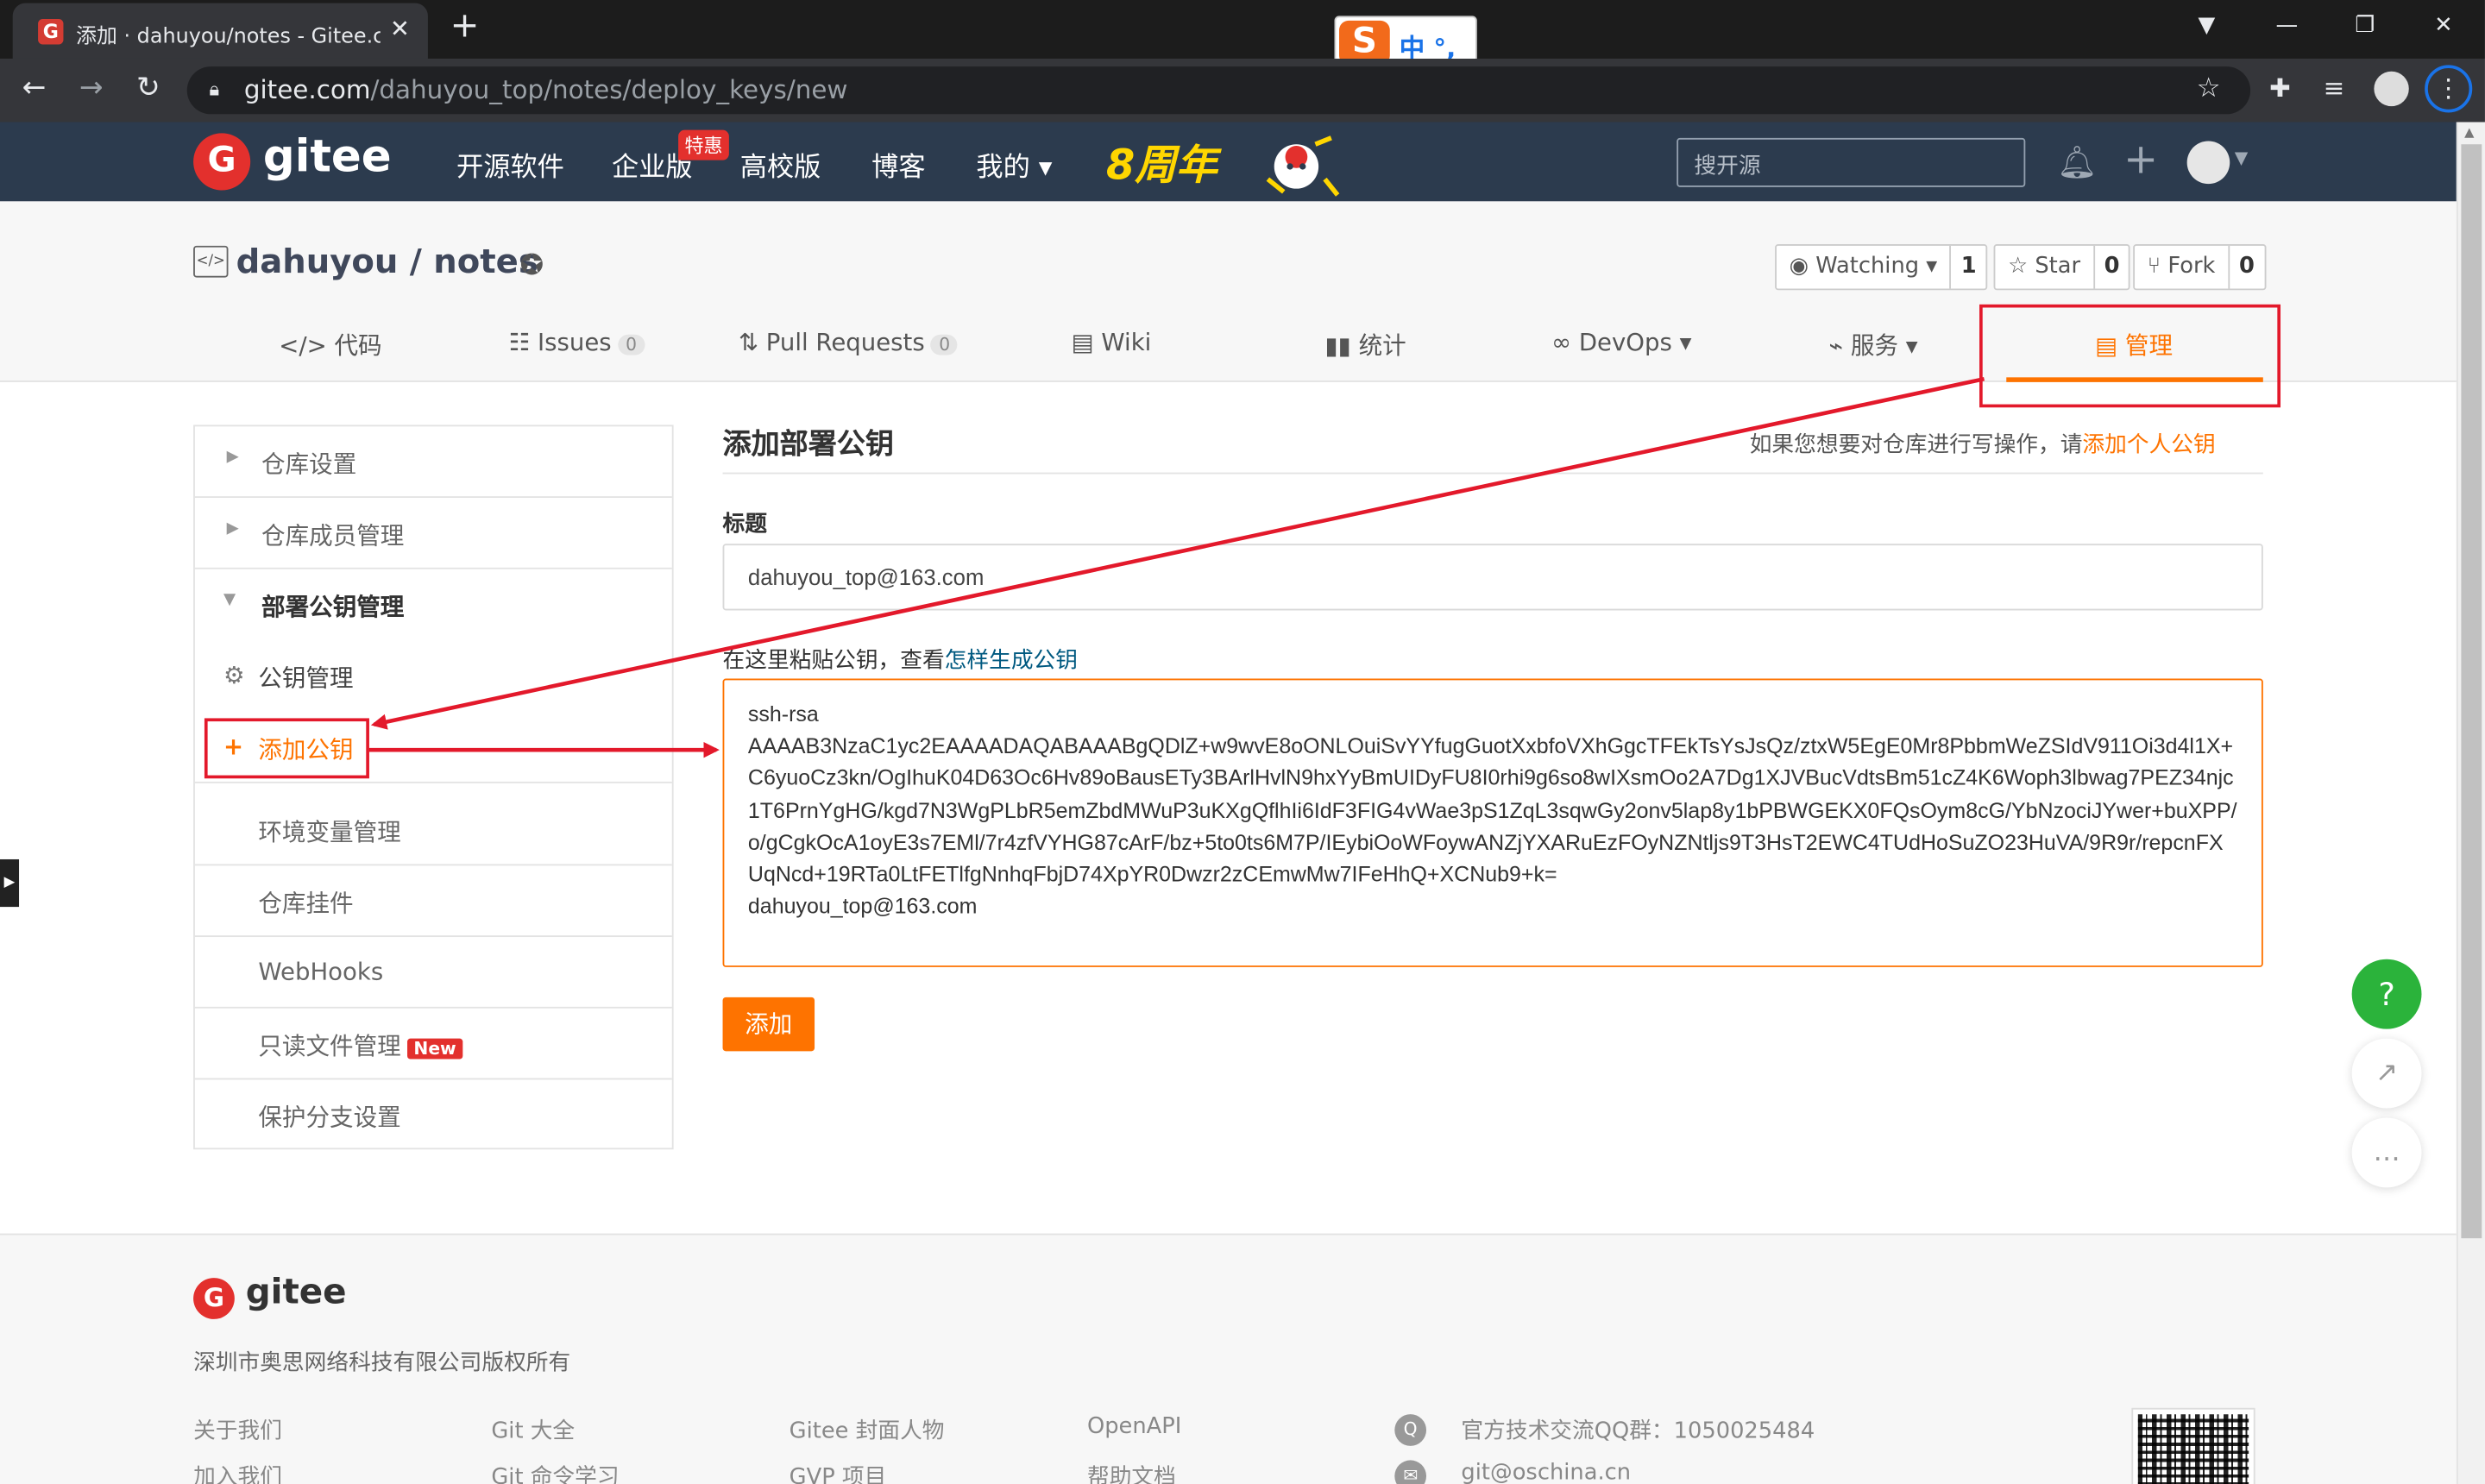  Describe the element at coordinates (1410, 1472) in the screenshot. I see `email-icon: ✉` at that location.